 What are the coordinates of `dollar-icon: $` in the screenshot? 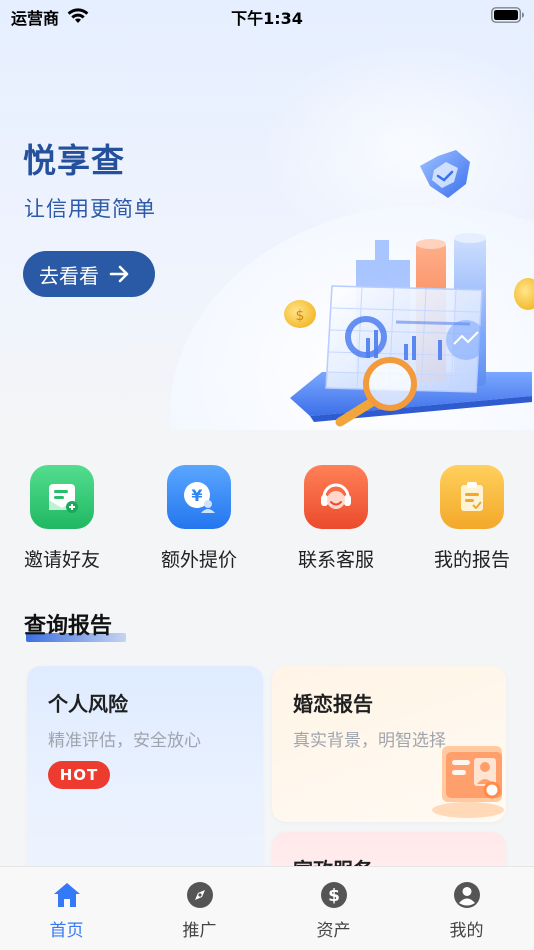 It's located at (333, 895).